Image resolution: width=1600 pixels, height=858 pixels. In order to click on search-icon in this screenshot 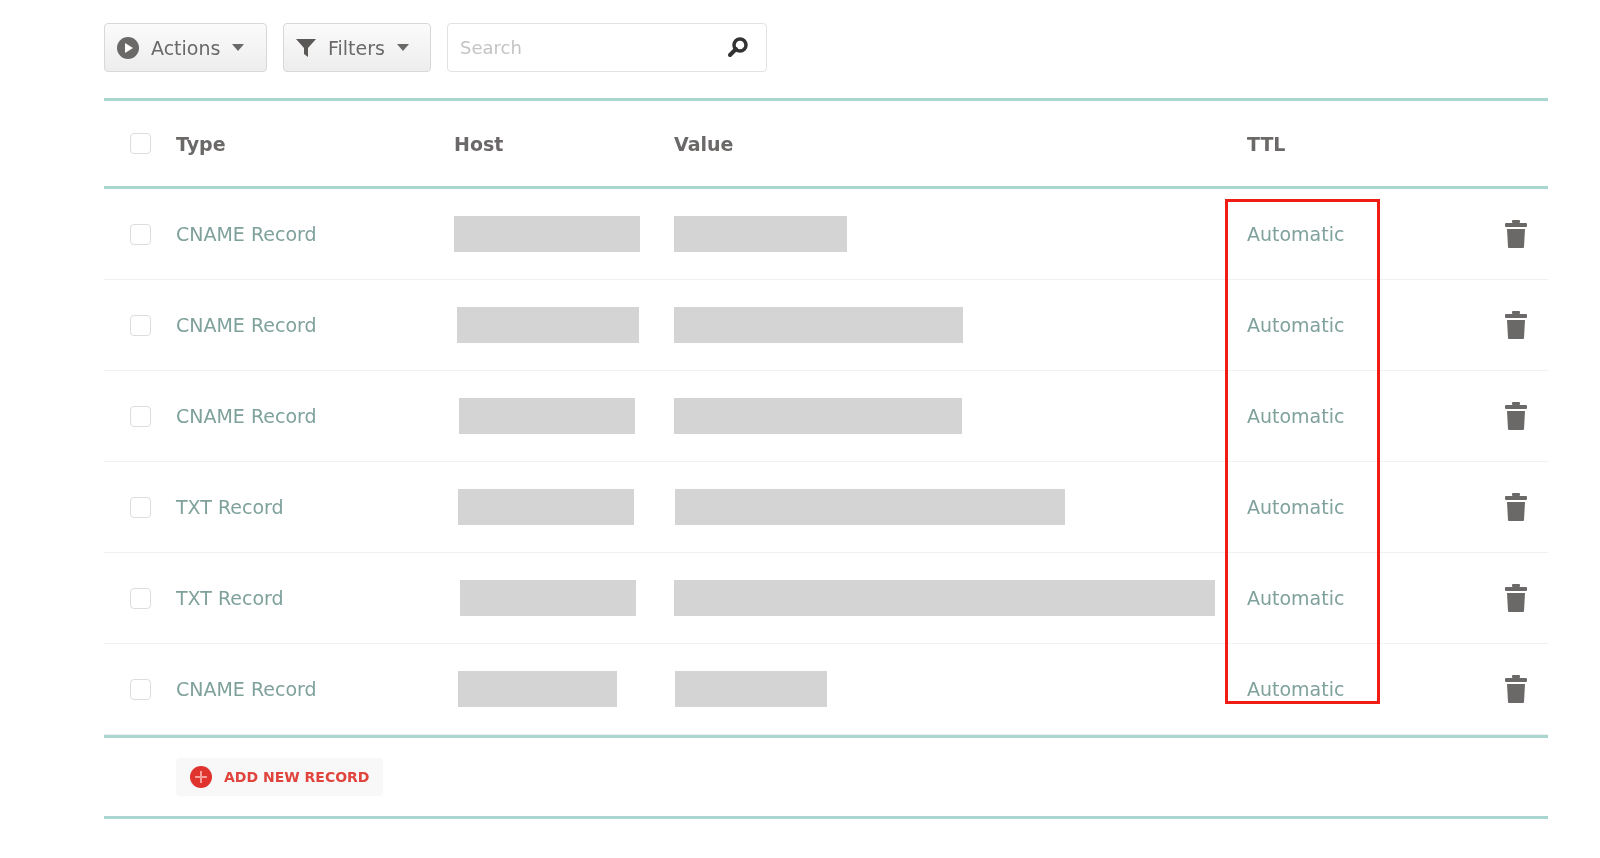, I will do `click(738, 47)`.